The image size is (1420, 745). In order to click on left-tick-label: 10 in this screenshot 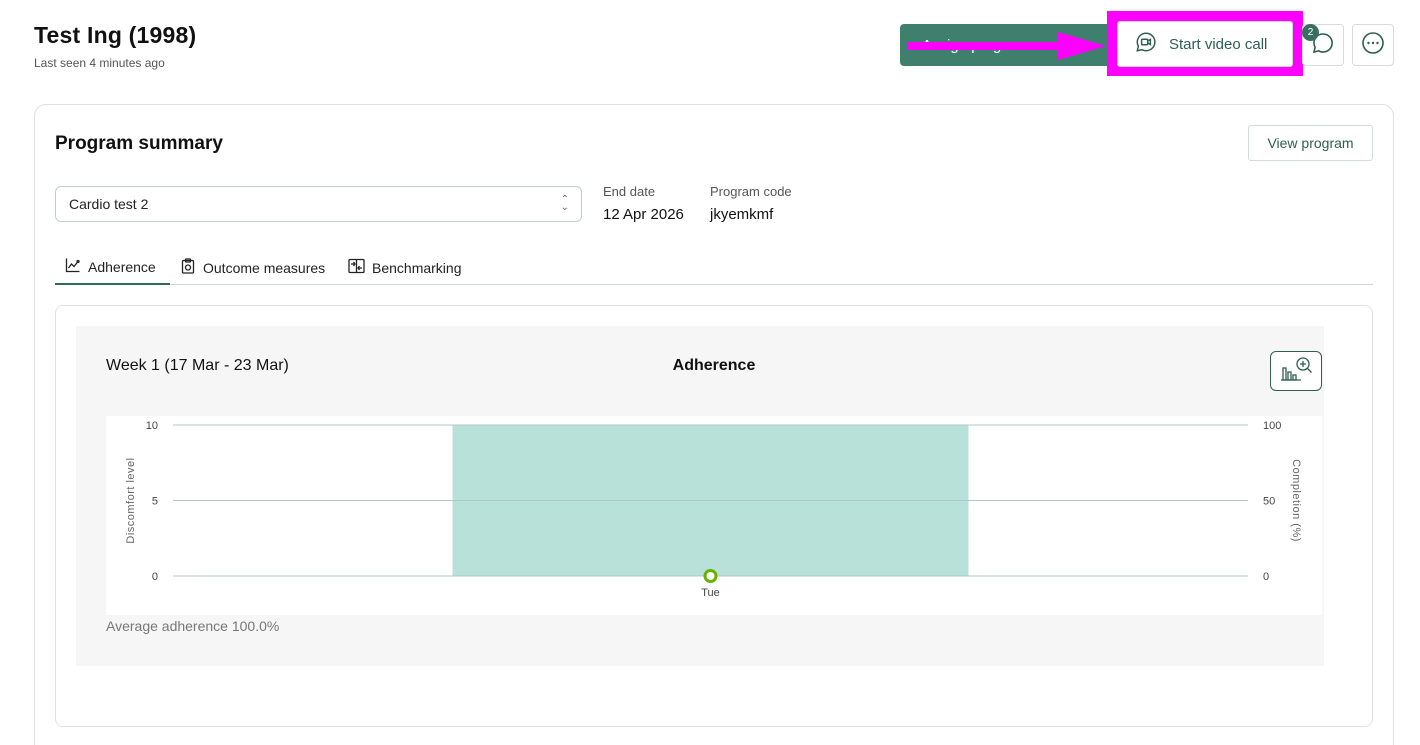, I will do `click(152, 426)`.